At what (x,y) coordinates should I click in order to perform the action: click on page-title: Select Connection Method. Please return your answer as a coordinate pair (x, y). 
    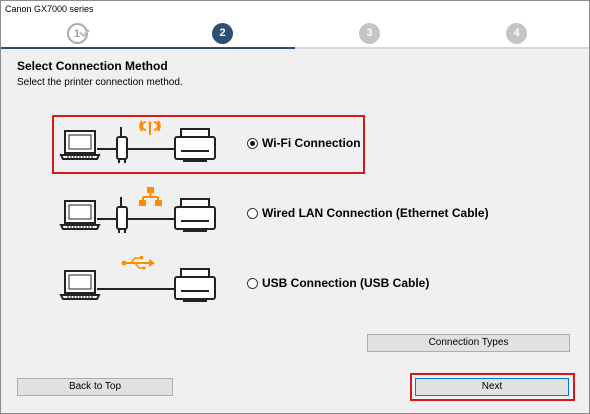
    Looking at the image, I should click on (92, 66).